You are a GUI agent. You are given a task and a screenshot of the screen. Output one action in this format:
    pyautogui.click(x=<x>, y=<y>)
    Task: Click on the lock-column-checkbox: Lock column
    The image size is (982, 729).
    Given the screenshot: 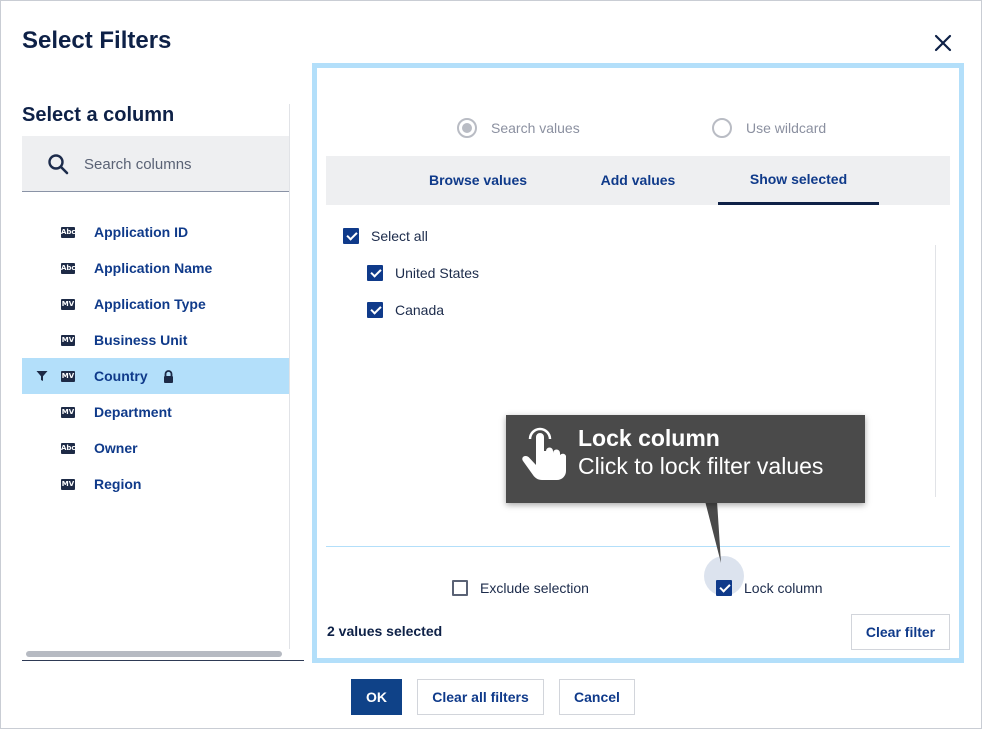 What is the action you would take?
    pyautogui.click(x=769, y=588)
    